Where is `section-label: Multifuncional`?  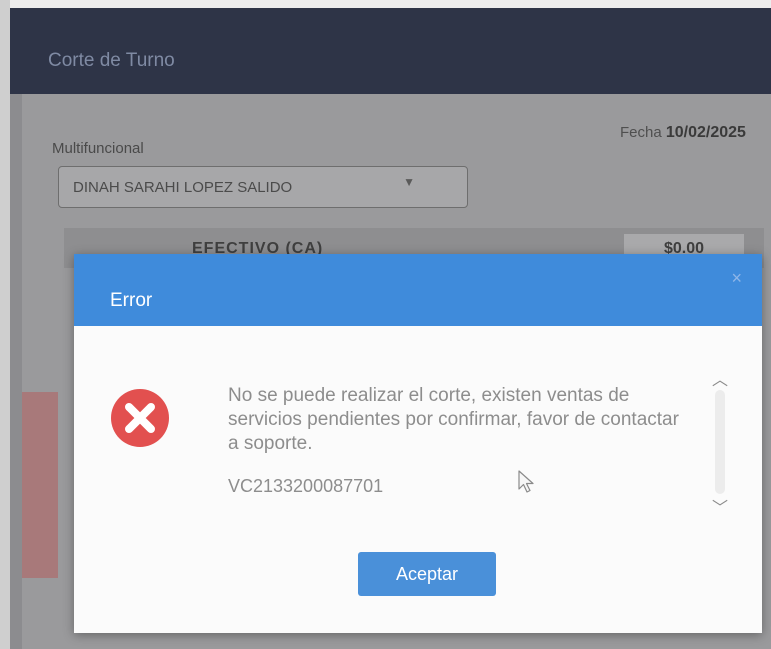
section-label: Multifuncional is located at coordinates (98, 148).